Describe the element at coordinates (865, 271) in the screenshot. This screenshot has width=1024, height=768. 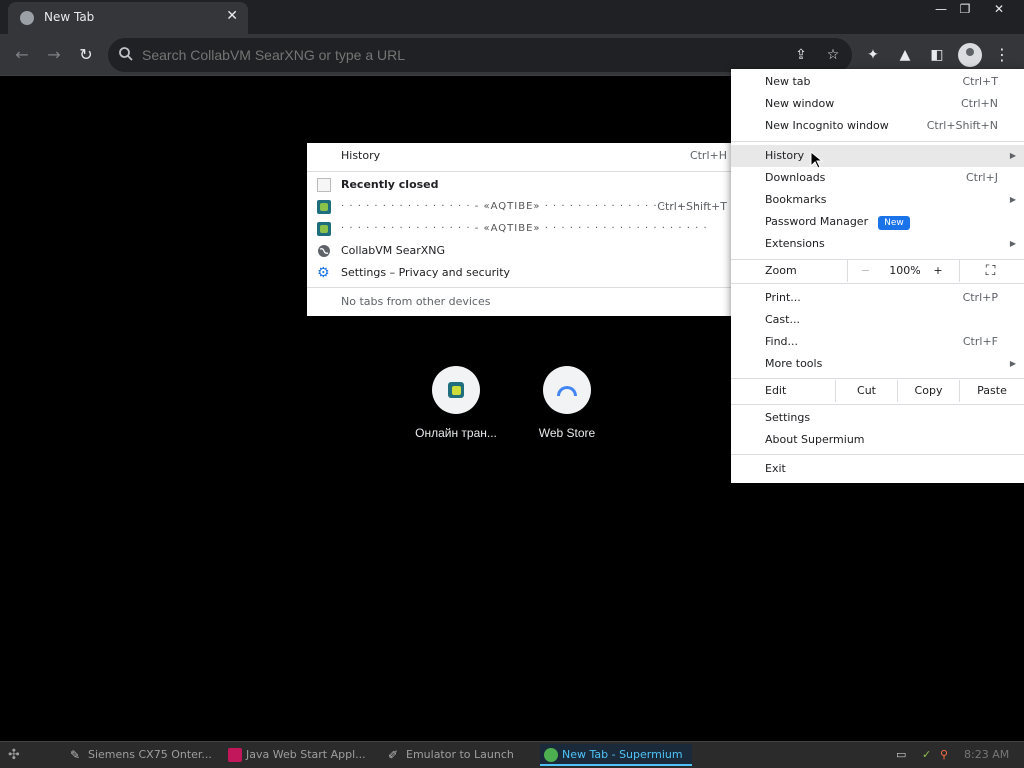
I see `zoom-out-button: −` at that location.